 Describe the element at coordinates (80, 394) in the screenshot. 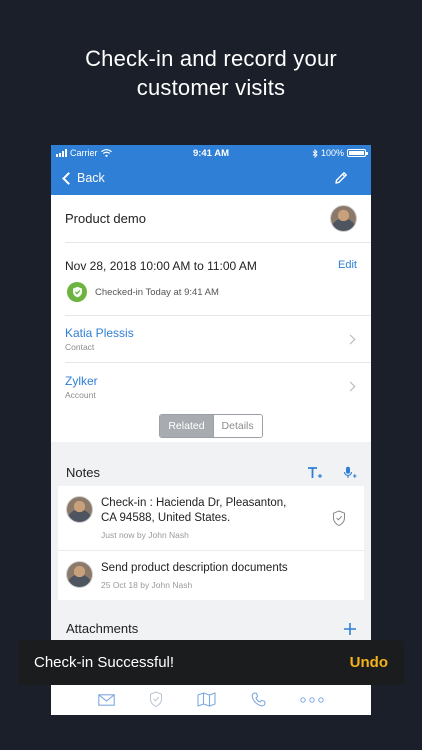

I see `account-type: Account` at that location.